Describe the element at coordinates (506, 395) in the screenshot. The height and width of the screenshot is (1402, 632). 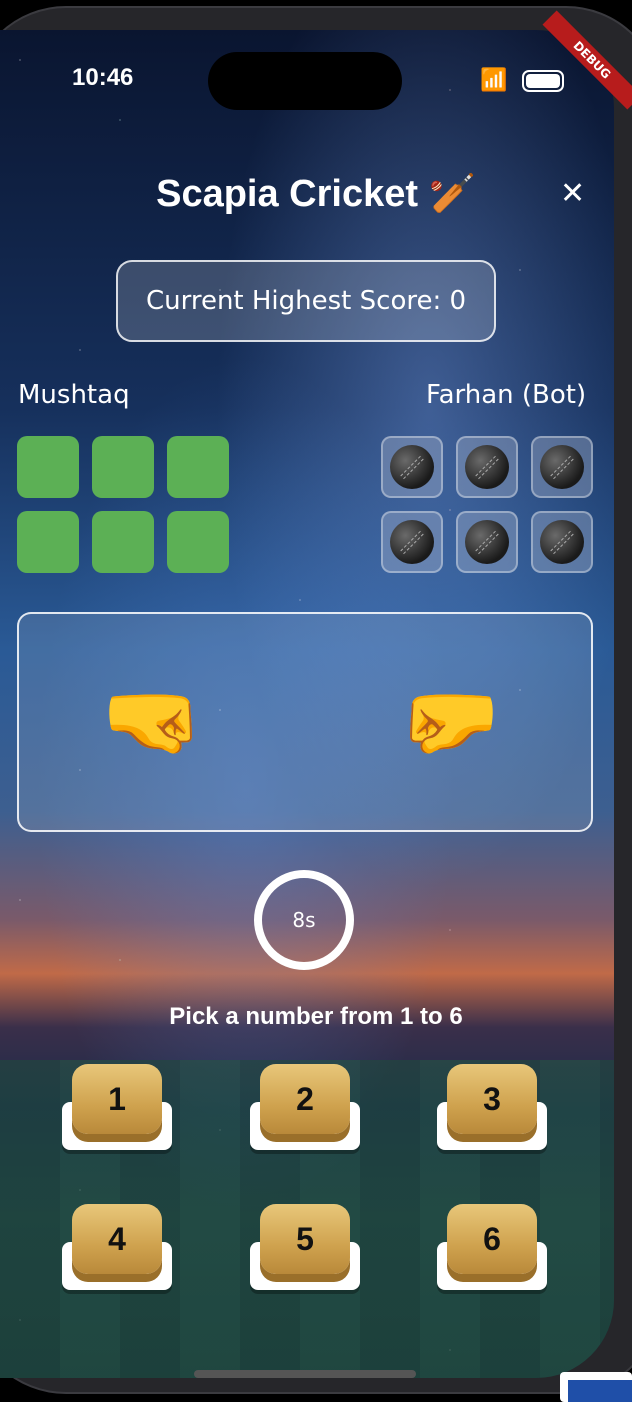
I see `player-right-name: Farhan (Bot)` at that location.